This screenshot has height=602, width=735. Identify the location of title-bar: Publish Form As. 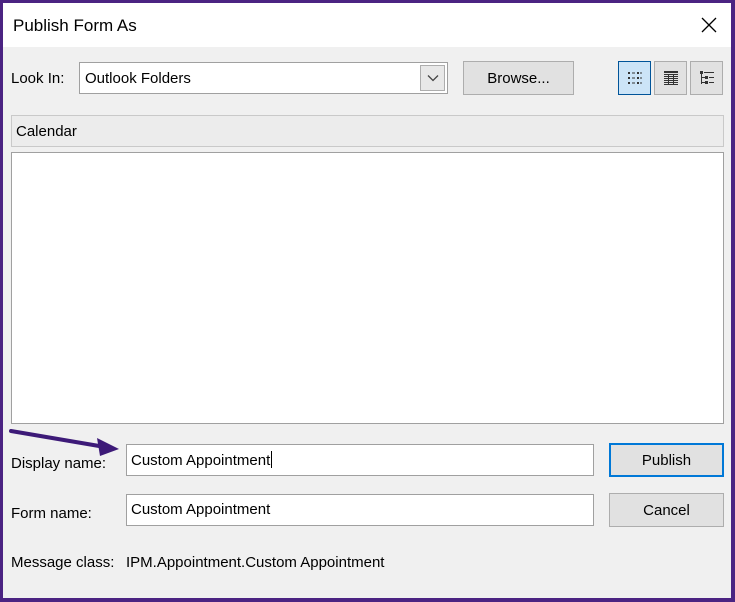
(367, 25).